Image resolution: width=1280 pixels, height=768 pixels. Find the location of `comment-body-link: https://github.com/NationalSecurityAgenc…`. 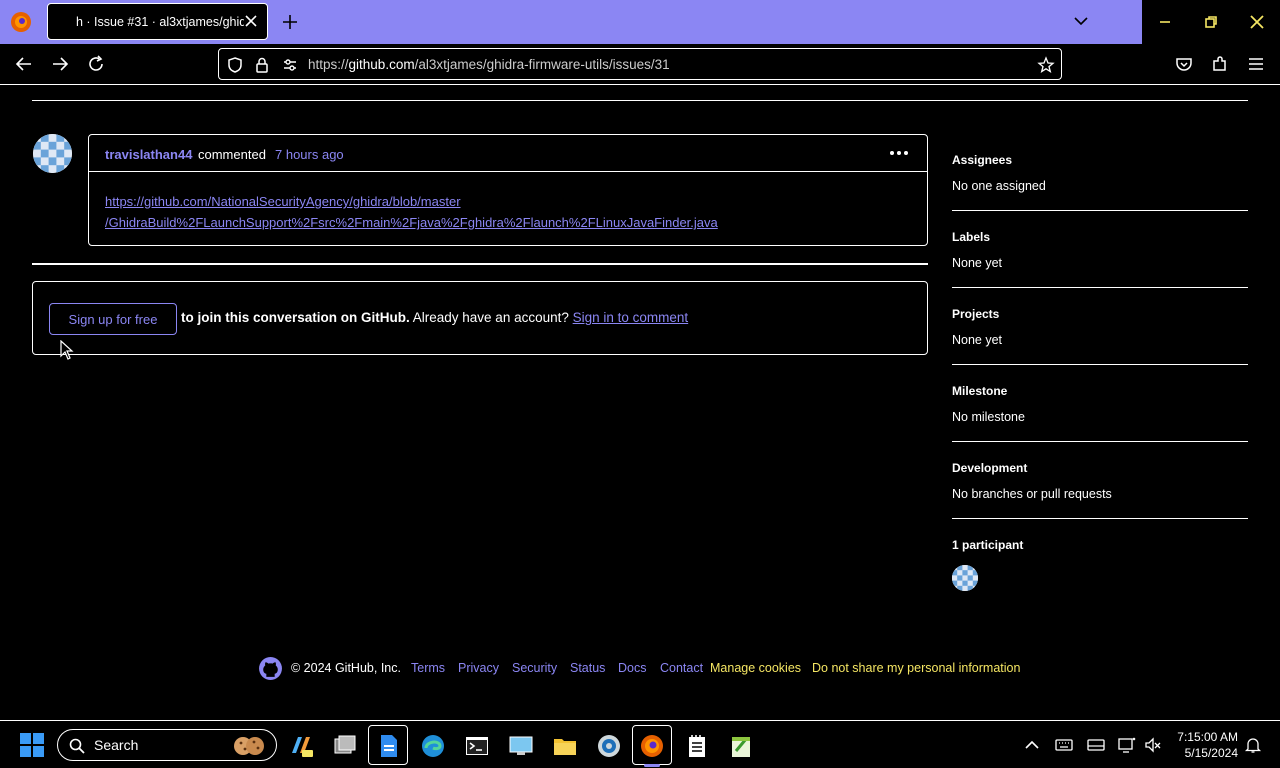

comment-body-link: https://github.com/NationalSecurityAgenc… is located at coordinates (505, 212).